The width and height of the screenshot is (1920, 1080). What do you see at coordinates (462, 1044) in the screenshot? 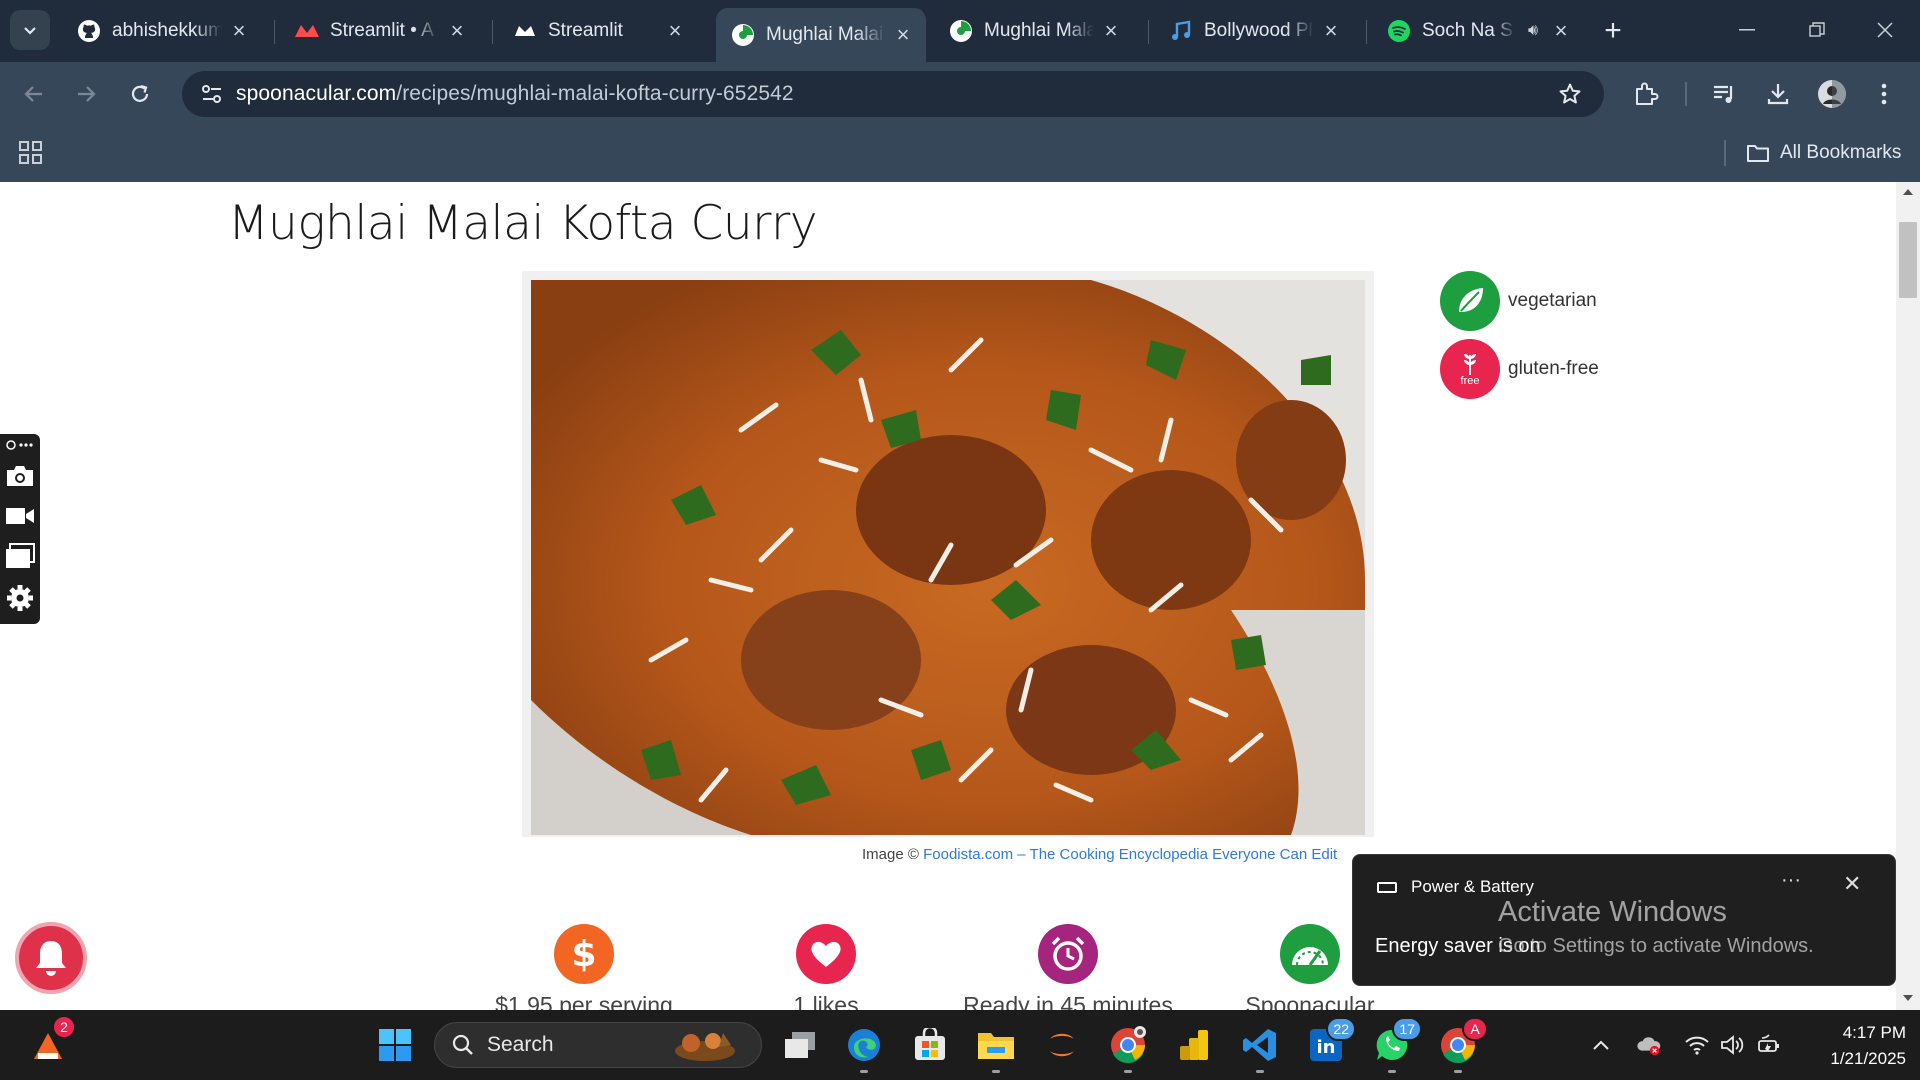
I see `search-icon` at bounding box center [462, 1044].